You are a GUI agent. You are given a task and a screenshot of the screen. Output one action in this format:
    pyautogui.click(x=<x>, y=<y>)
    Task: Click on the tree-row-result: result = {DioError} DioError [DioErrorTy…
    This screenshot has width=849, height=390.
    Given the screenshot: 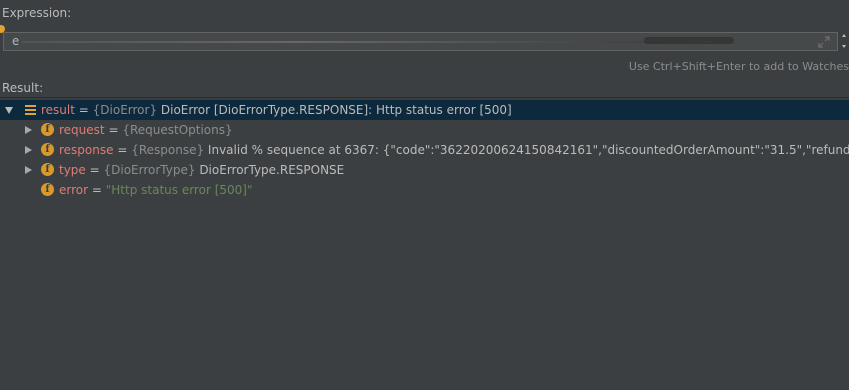 What is the action you would take?
    pyautogui.click(x=424, y=110)
    